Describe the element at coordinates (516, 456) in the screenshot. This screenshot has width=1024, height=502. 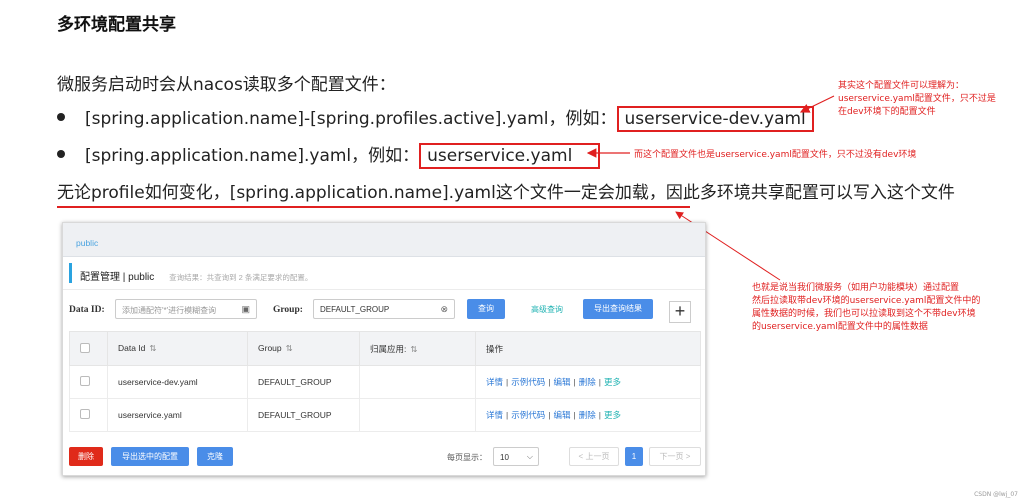
I see `page-size-select: 10 ⌵` at that location.